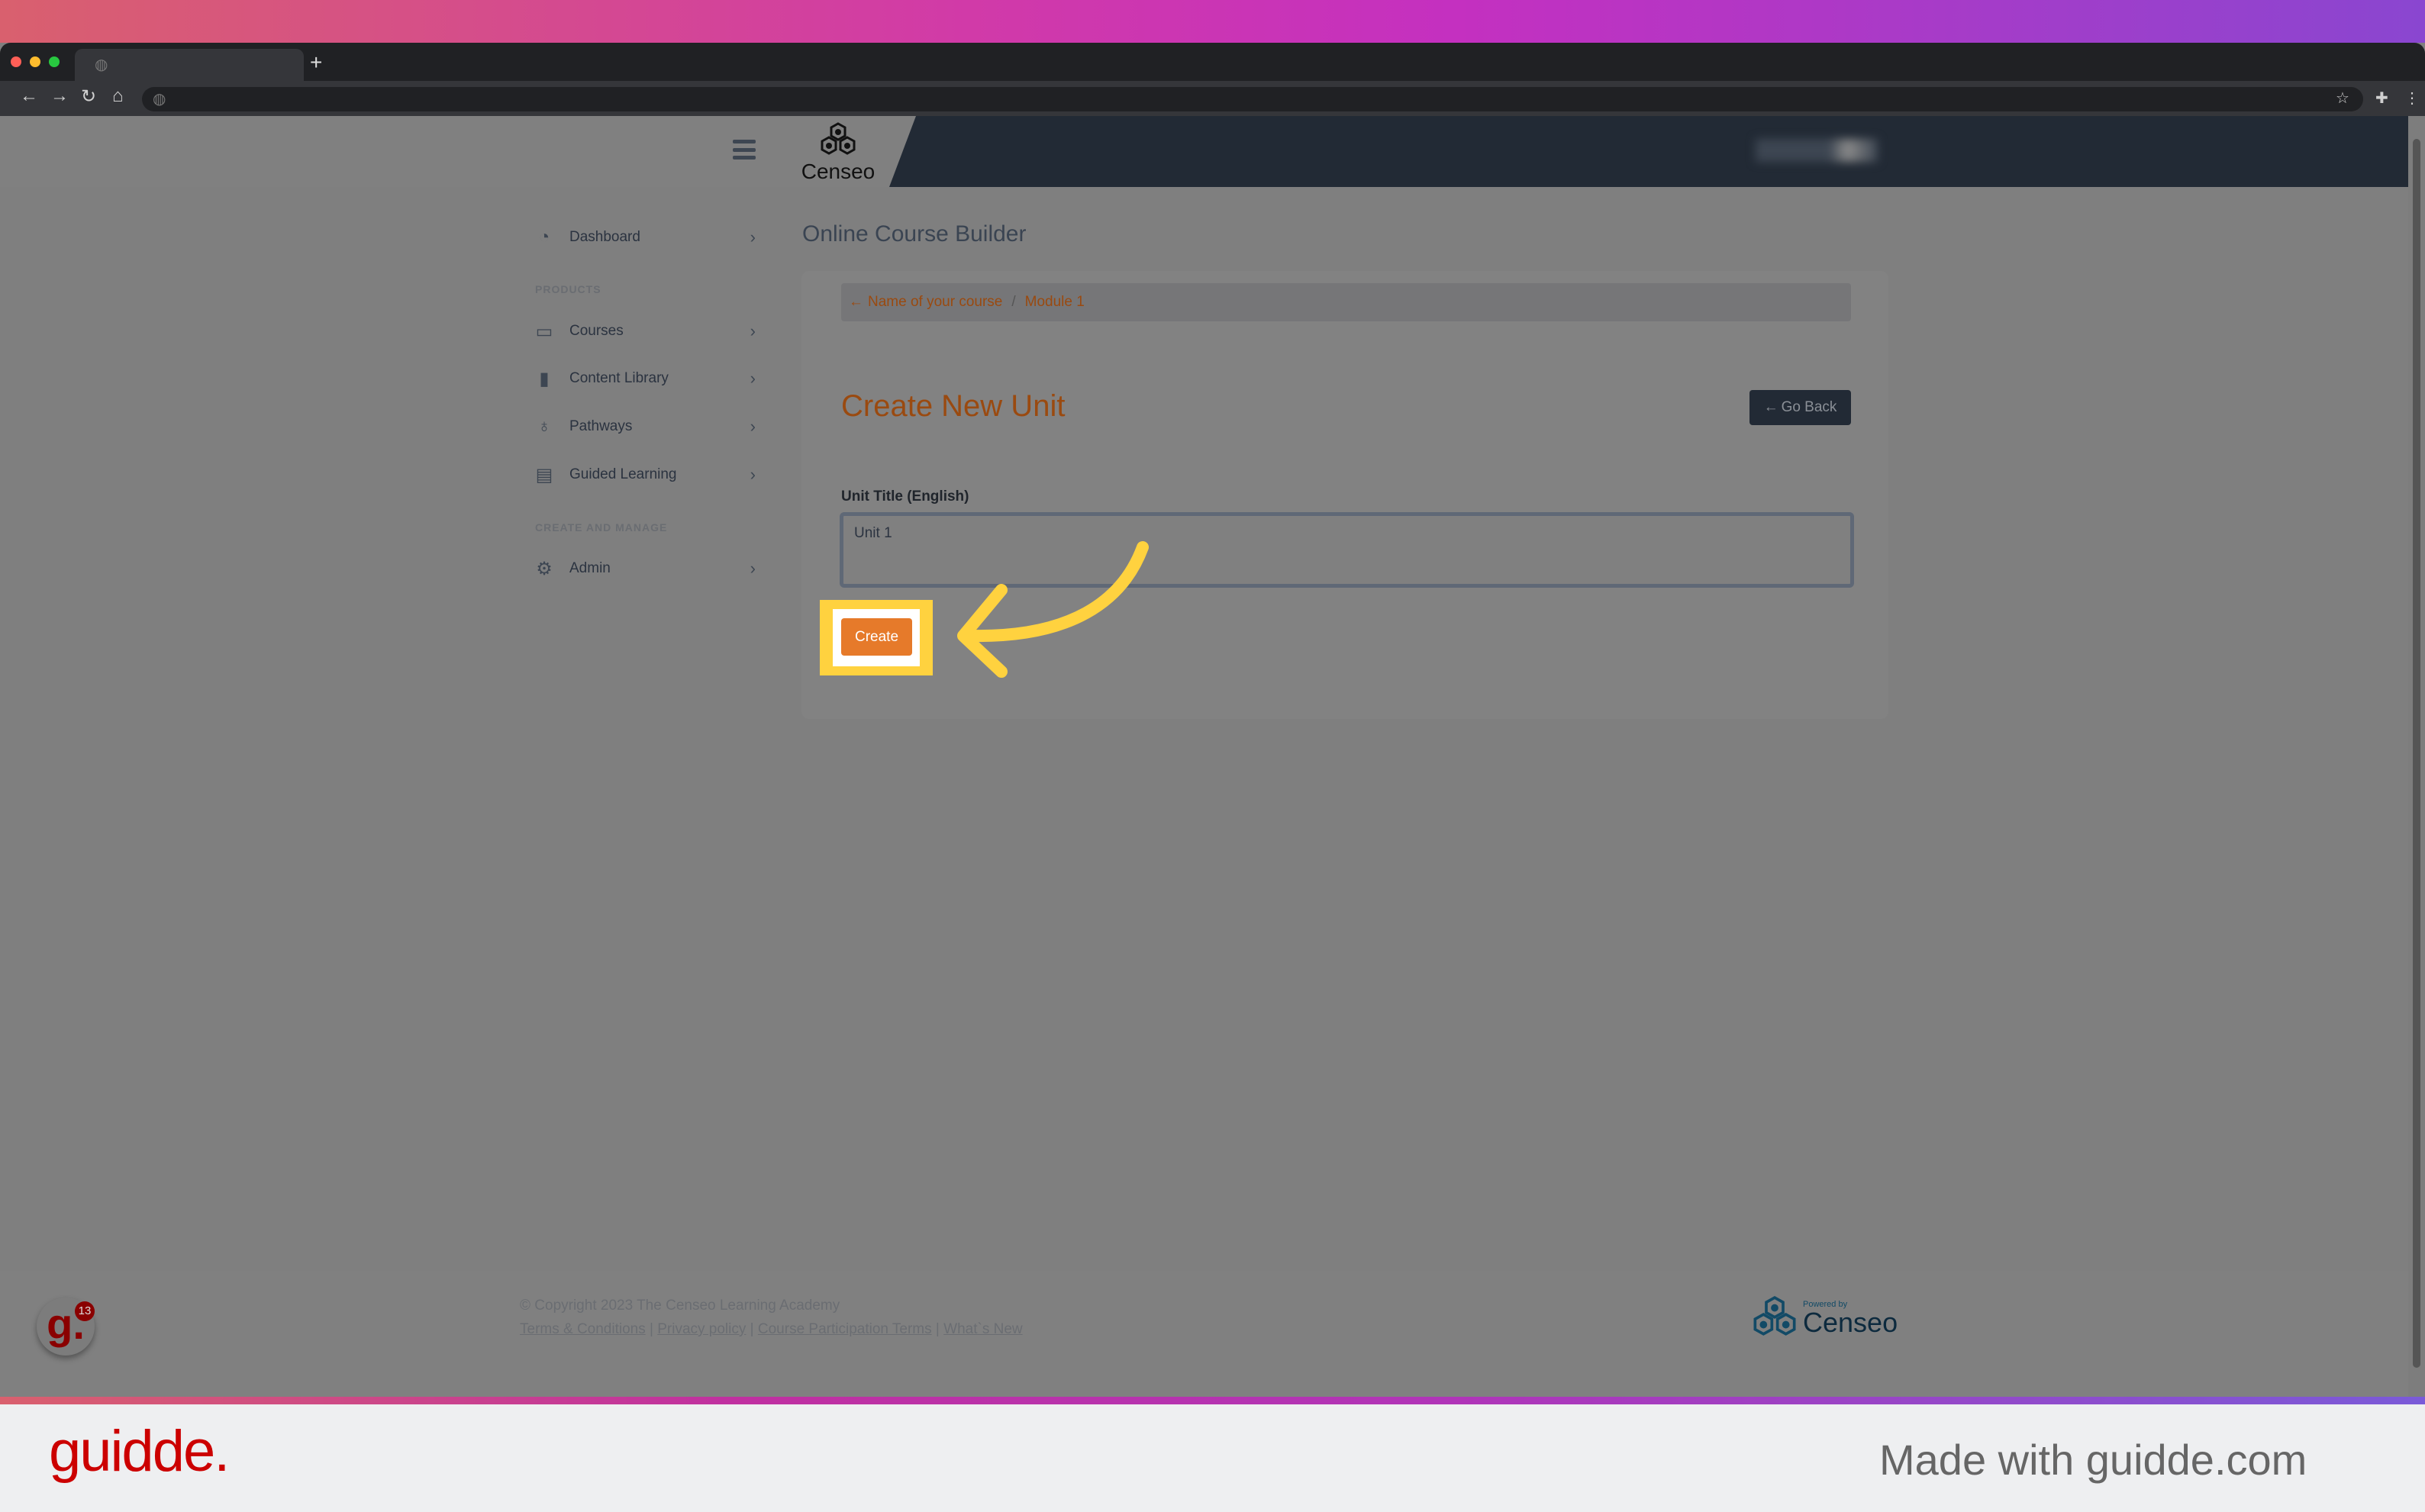 This screenshot has width=2425, height=1512. What do you see at coordinates (544, 568) in the screenshot?
I see `gear-icon: ⚙` at bounding box center [544, 568].